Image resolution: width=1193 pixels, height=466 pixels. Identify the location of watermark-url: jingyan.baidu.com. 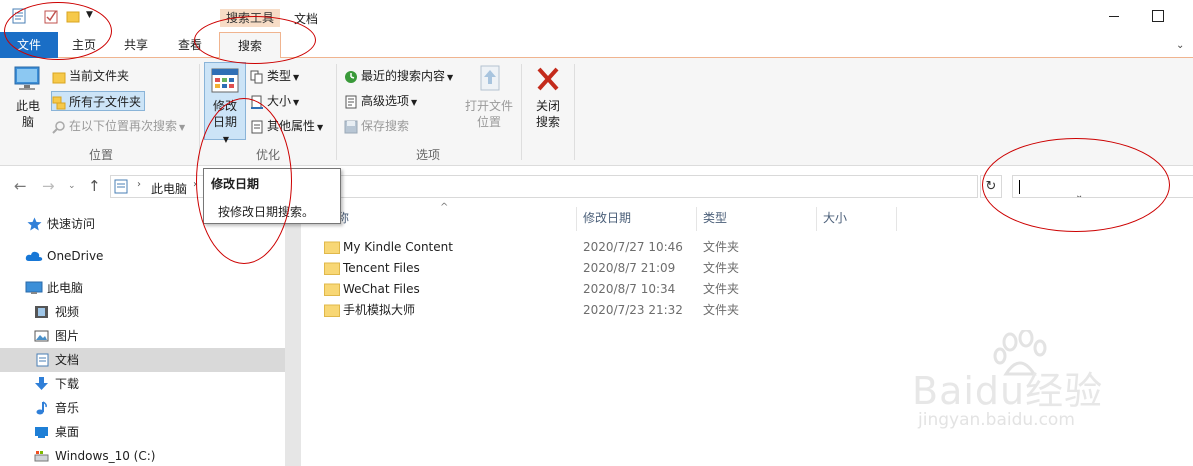
(996, 420).